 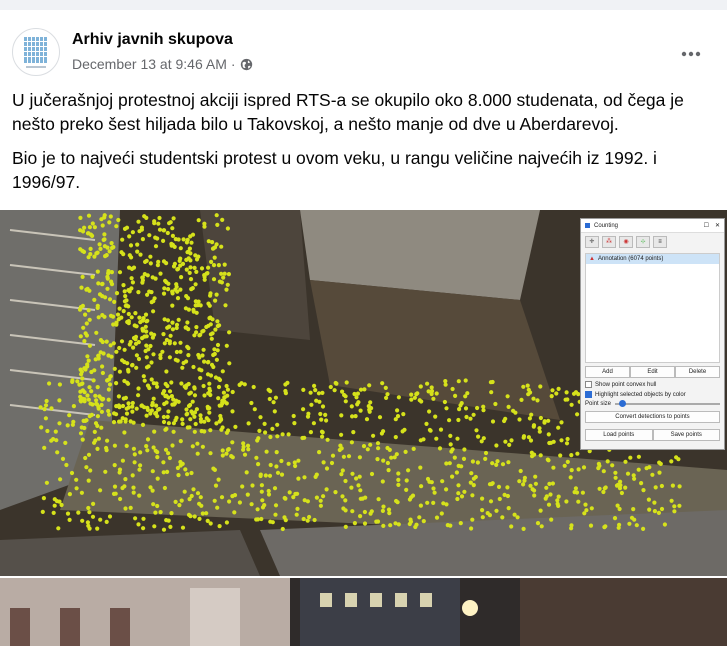 I want to click on street-photo-image, so click(x=363, y=612).